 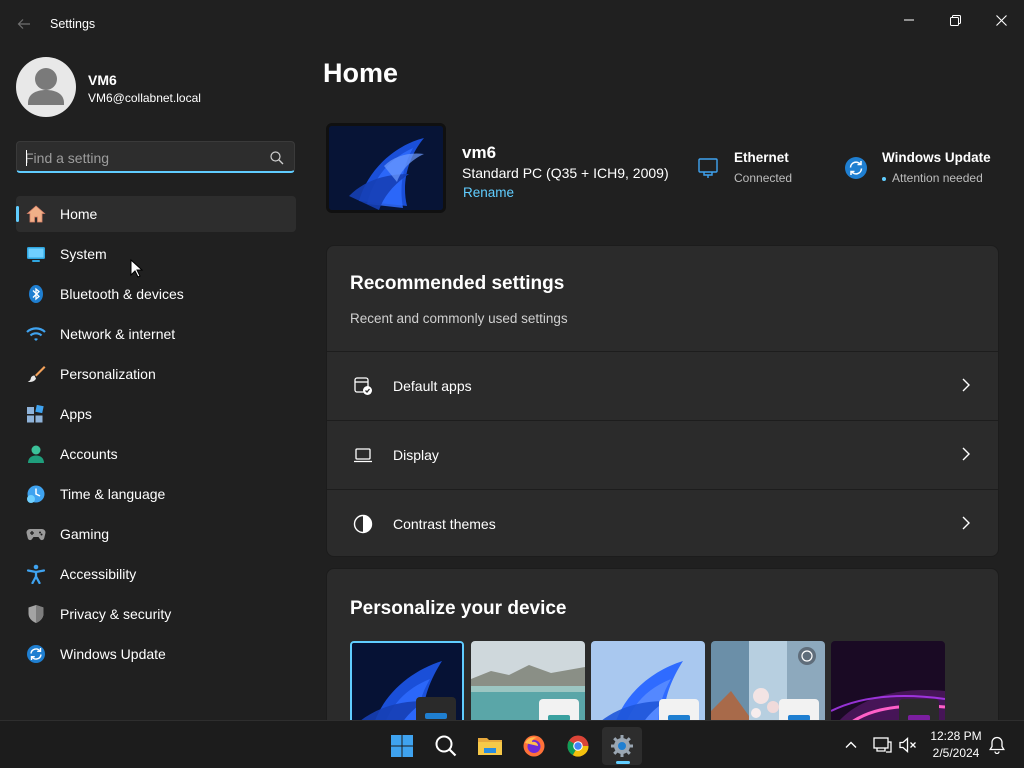 What do you see at coordinates (73, 24) in the screenshot?
I see `app-title: Settings` at bounding box center [73, 24].